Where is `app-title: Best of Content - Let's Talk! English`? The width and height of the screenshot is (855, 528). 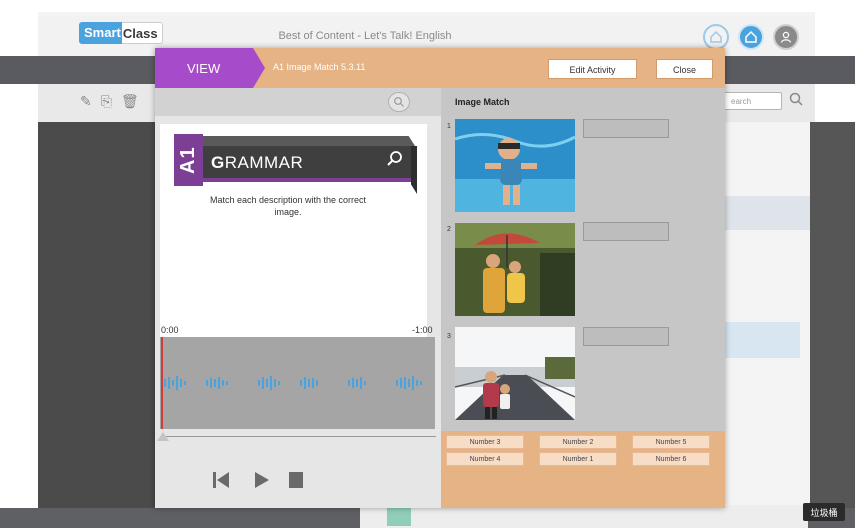 app-title: Best of Content - Let's Talk! English is located at coordinates (365, 36).